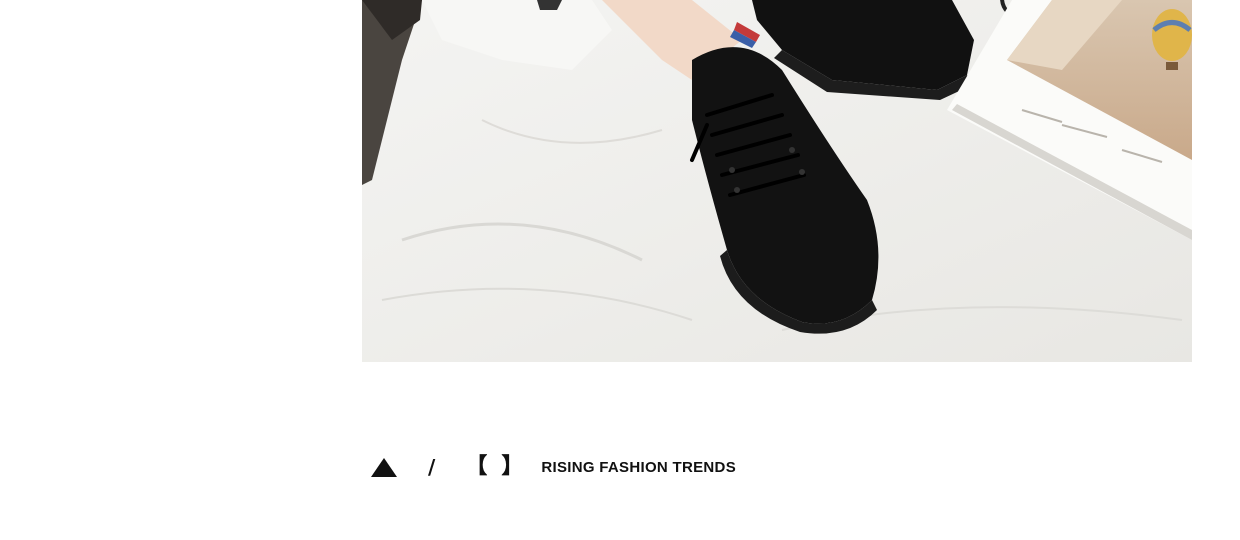 The height and width of the screenshot is (540, 1240). What do you see at coordinates (494, 467) in the screenshot?
I see `bracket-pair: 【 】` at bounding box center [494, 467].